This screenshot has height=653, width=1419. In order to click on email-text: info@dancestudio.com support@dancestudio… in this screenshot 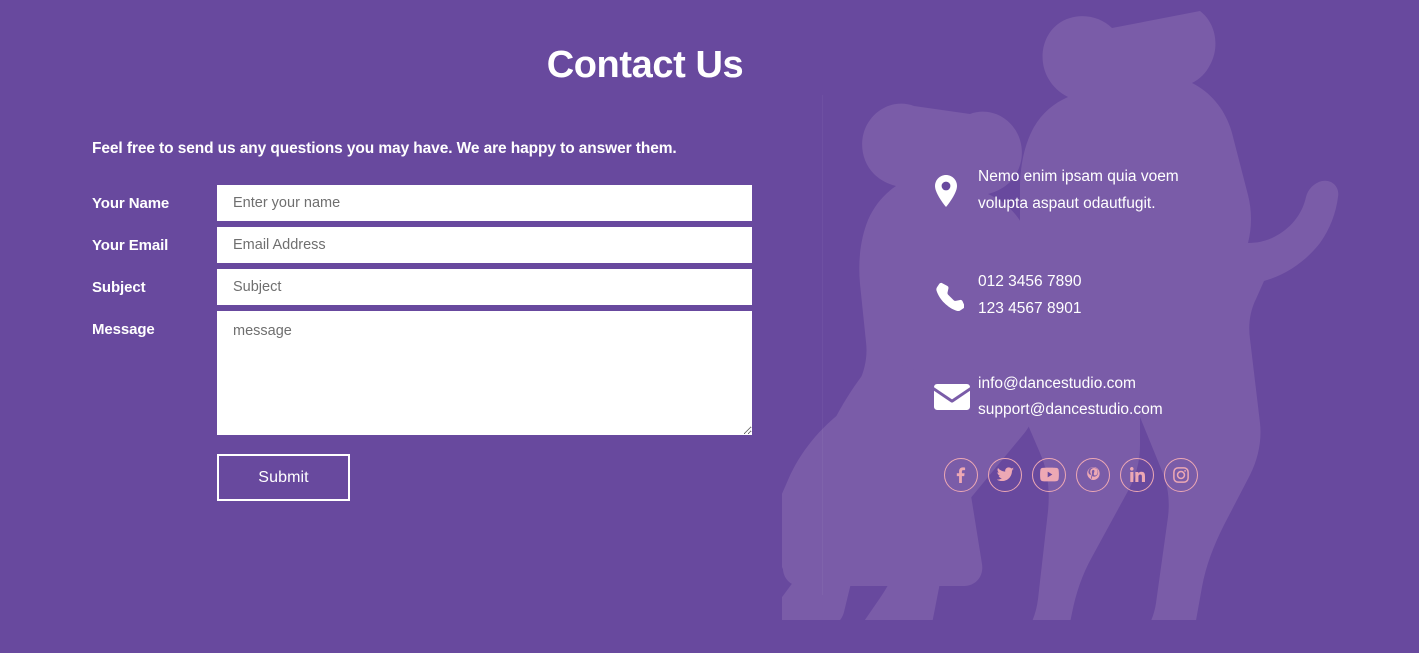, I will do `click(1070, 397)`.